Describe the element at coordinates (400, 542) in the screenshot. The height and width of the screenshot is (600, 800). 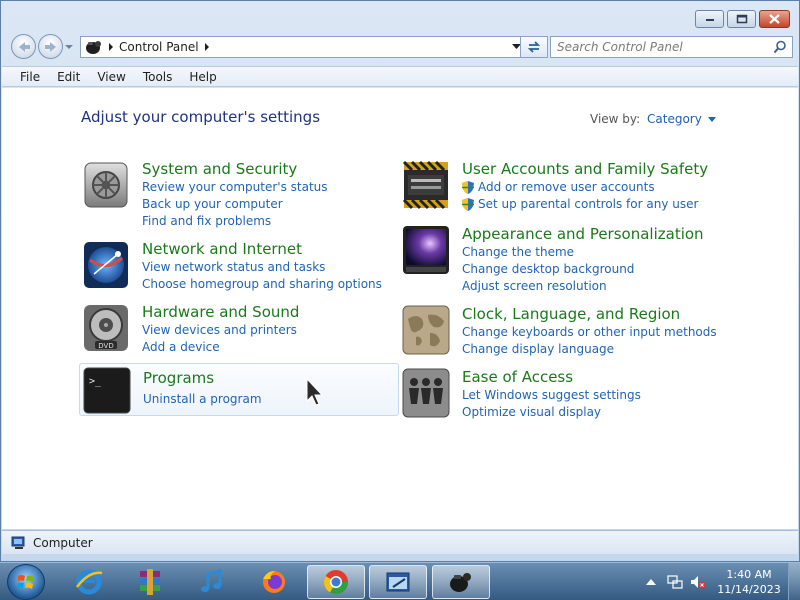
I see `status-bar: Computer` at that location.